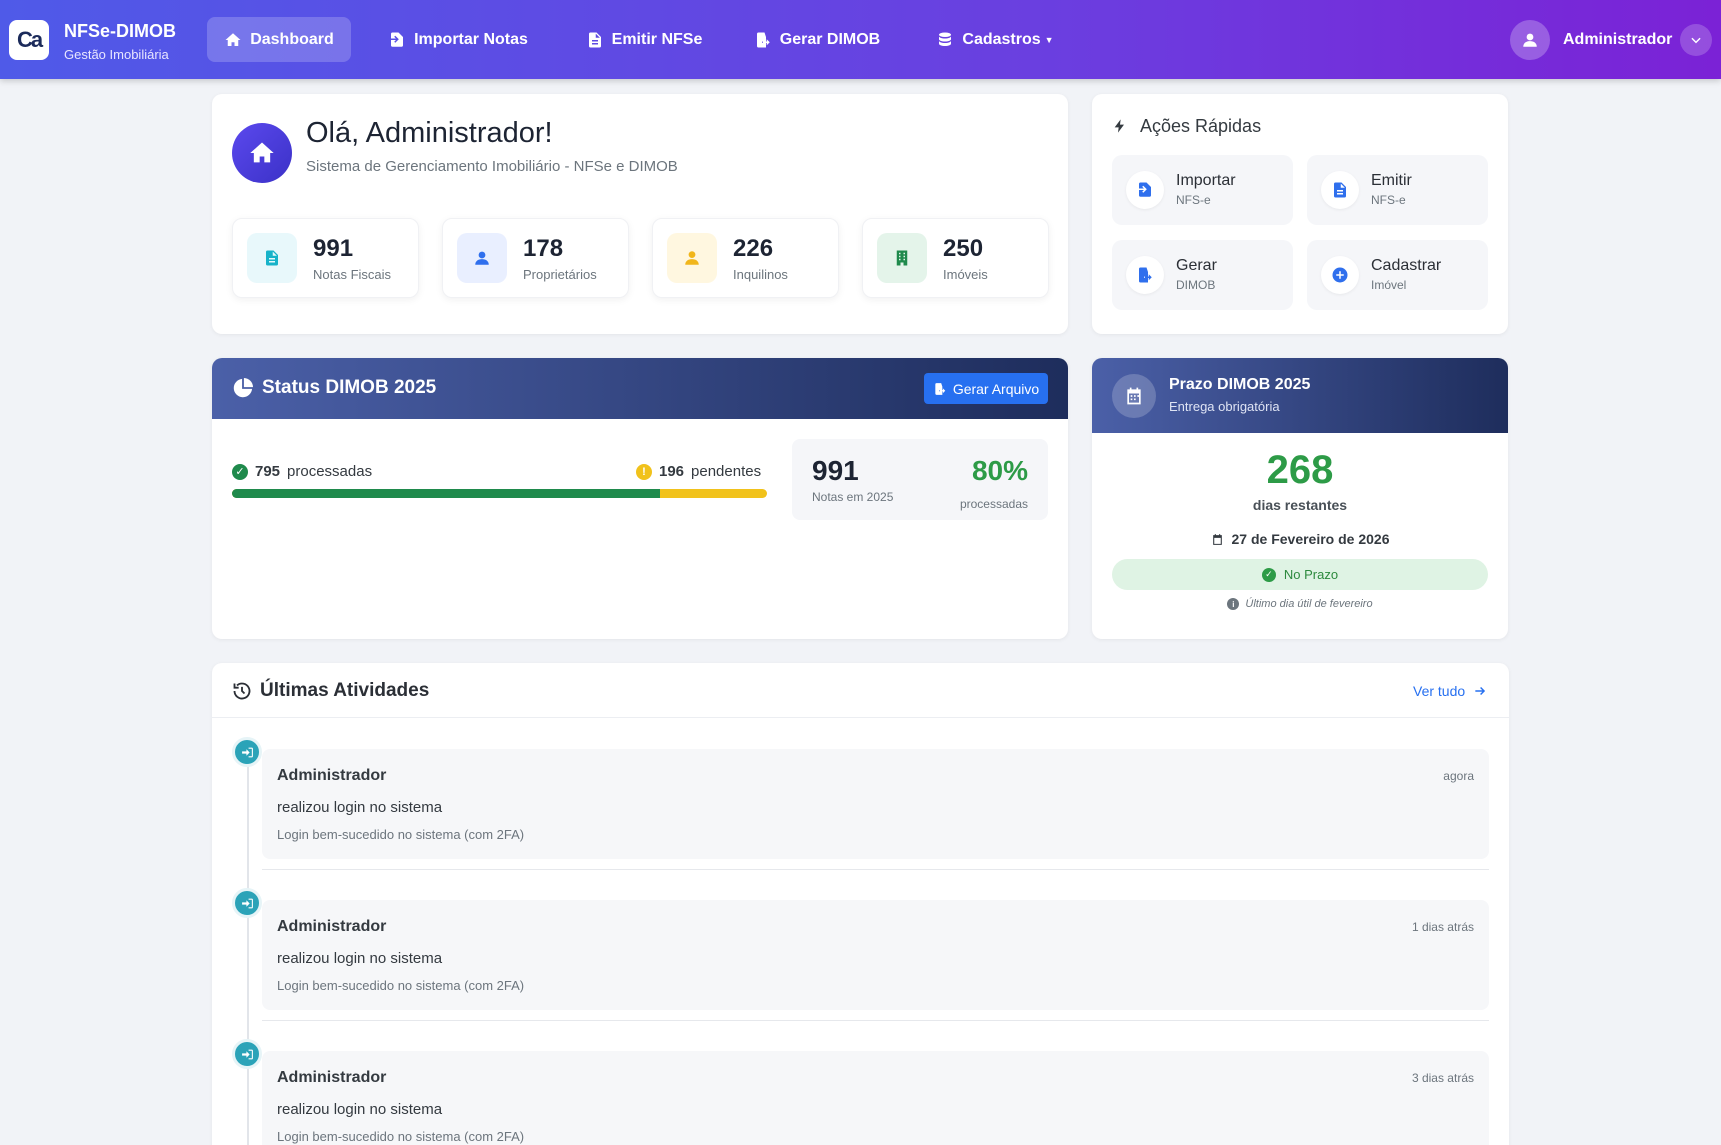  What do you see at coordinates (262, 153) in the screenshot?
I see `welcome-home-badge` at bounding box center [262, 153].